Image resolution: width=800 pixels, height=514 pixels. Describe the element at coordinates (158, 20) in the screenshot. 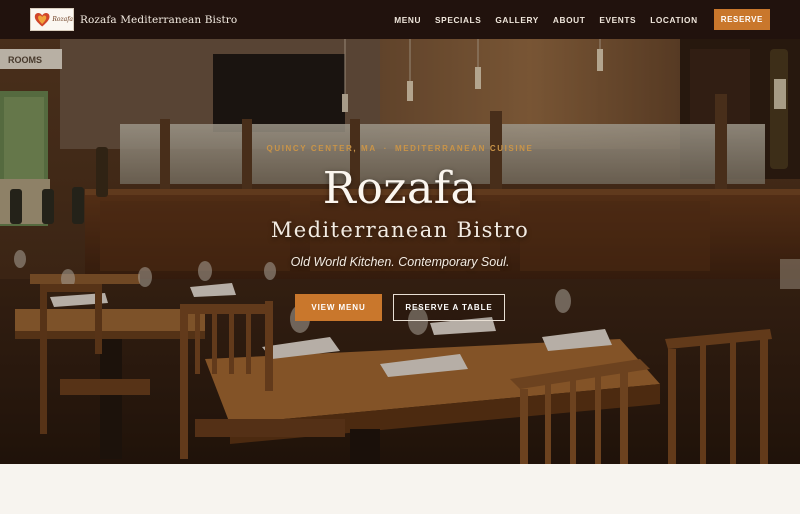

I see `brand-name: Rozafa Mediterranean Bistro` at that location.